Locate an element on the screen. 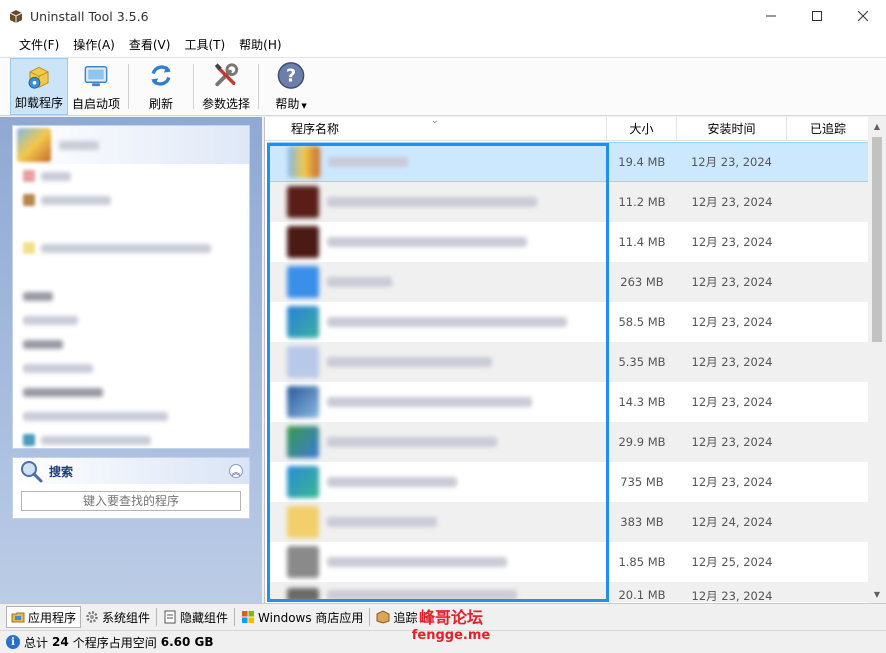  column-size-header: 大小 is located at coordinates (642, 128).